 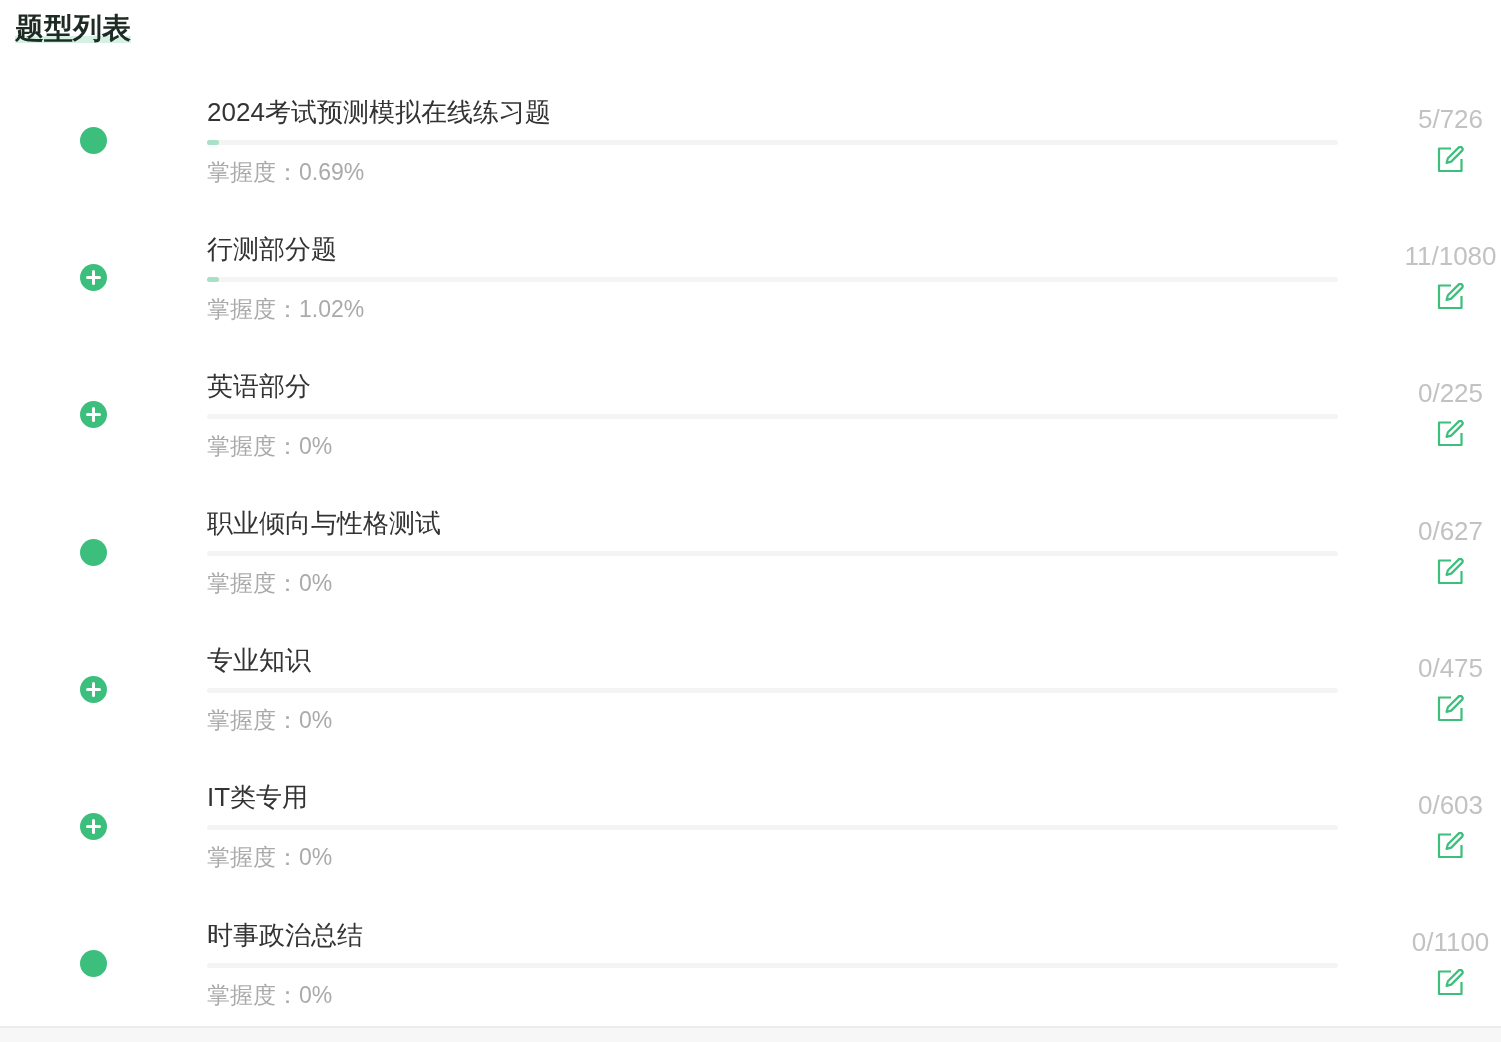 What do you see at coordinates (286, 172) in the screenshot?
I see `mastery-text: 掌握度：0.69%` at bounding box center [286, 172].